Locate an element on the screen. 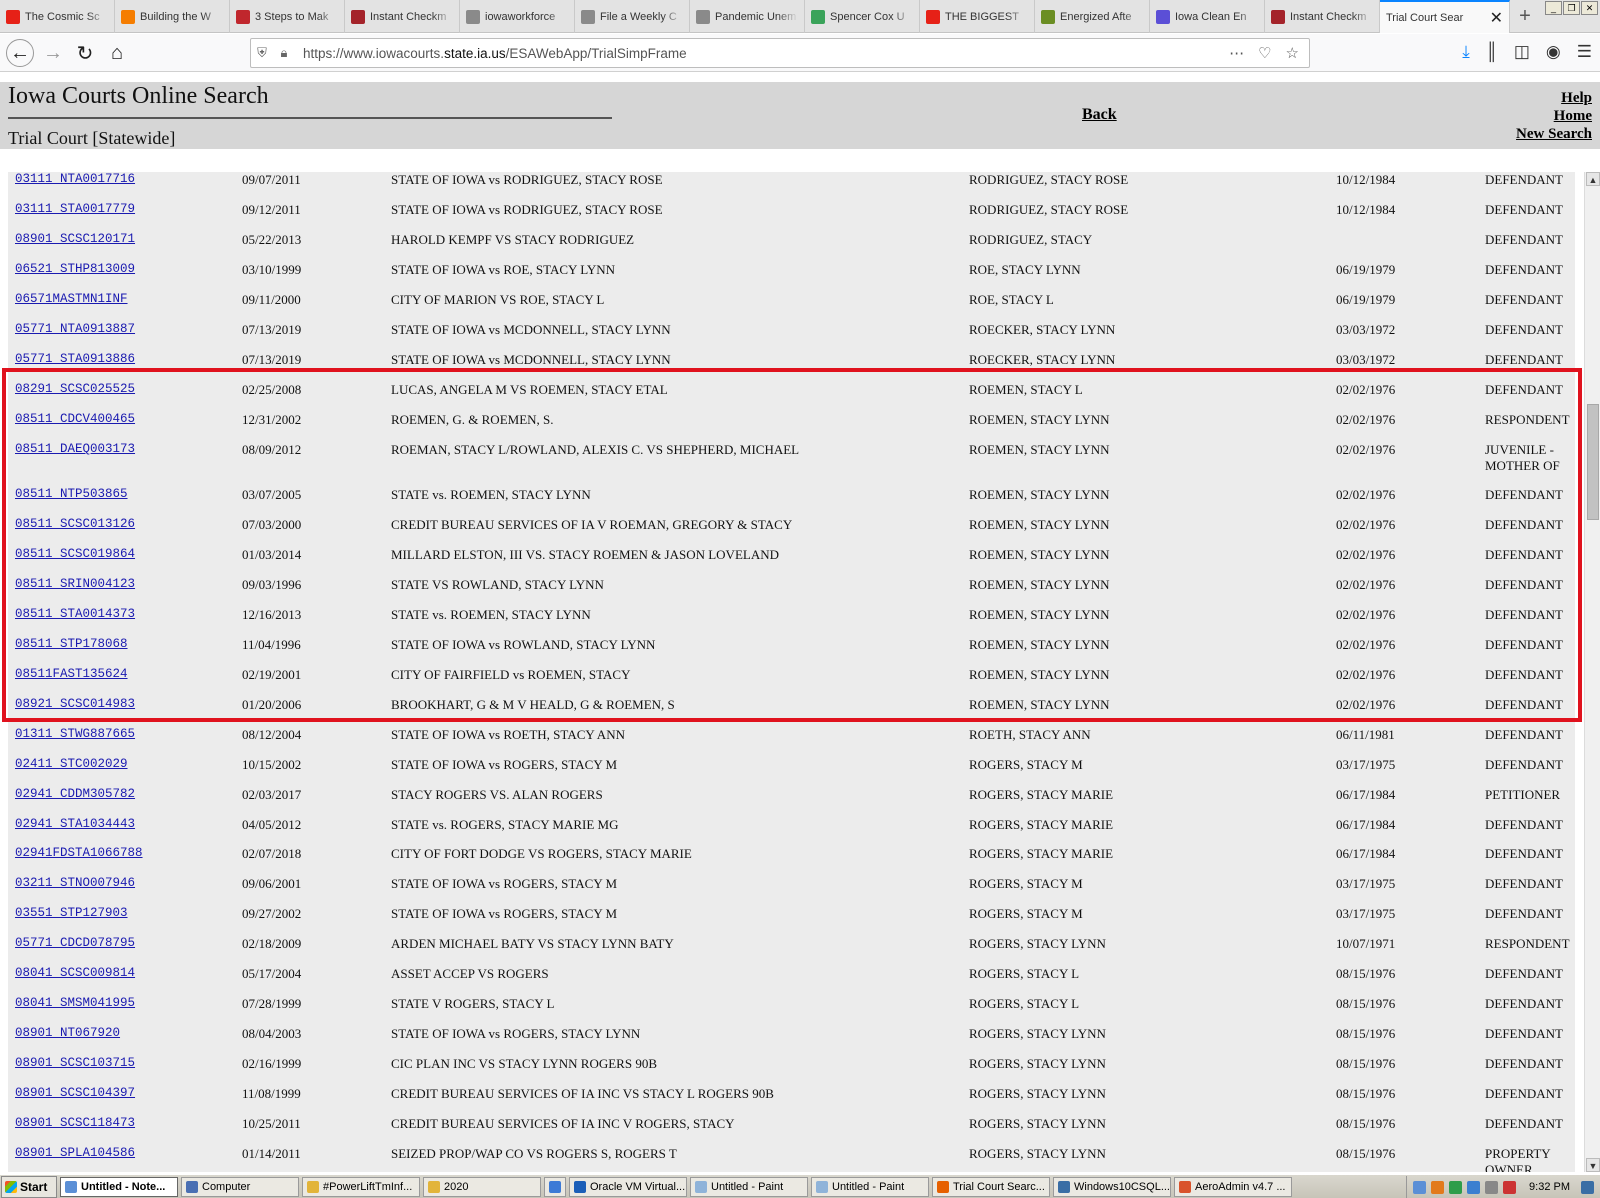  browser-tab: 3 Steps to Mak is located at coordinates (287, 16).